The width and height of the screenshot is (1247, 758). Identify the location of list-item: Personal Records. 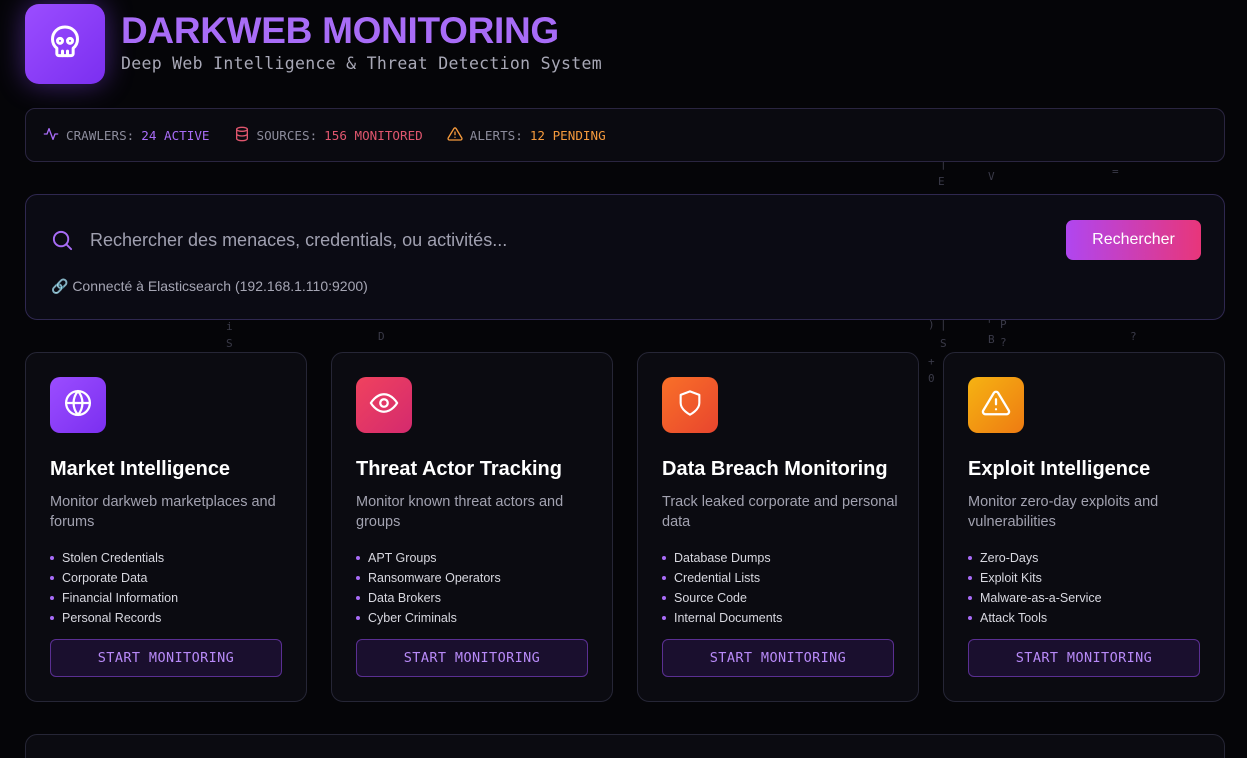
(114, 618).